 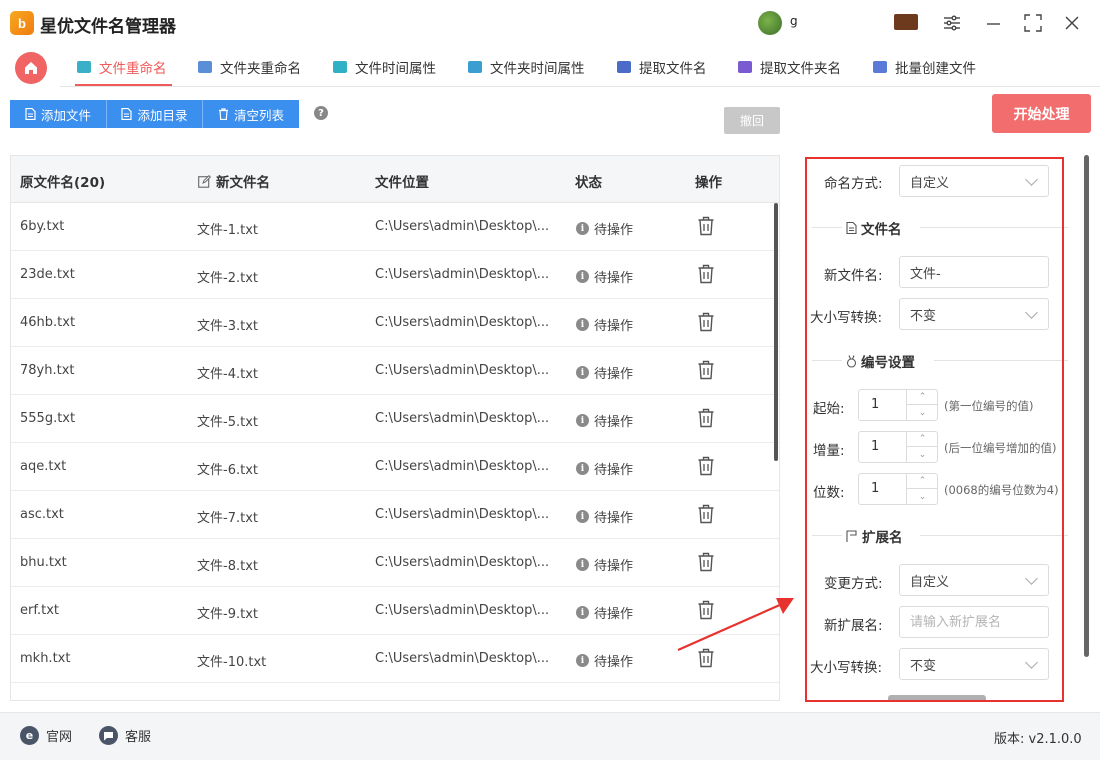 What do you see at coordinates (475, 67) in the screenshot?
I see `folder-time-icon` at bounding box center [475, 67].